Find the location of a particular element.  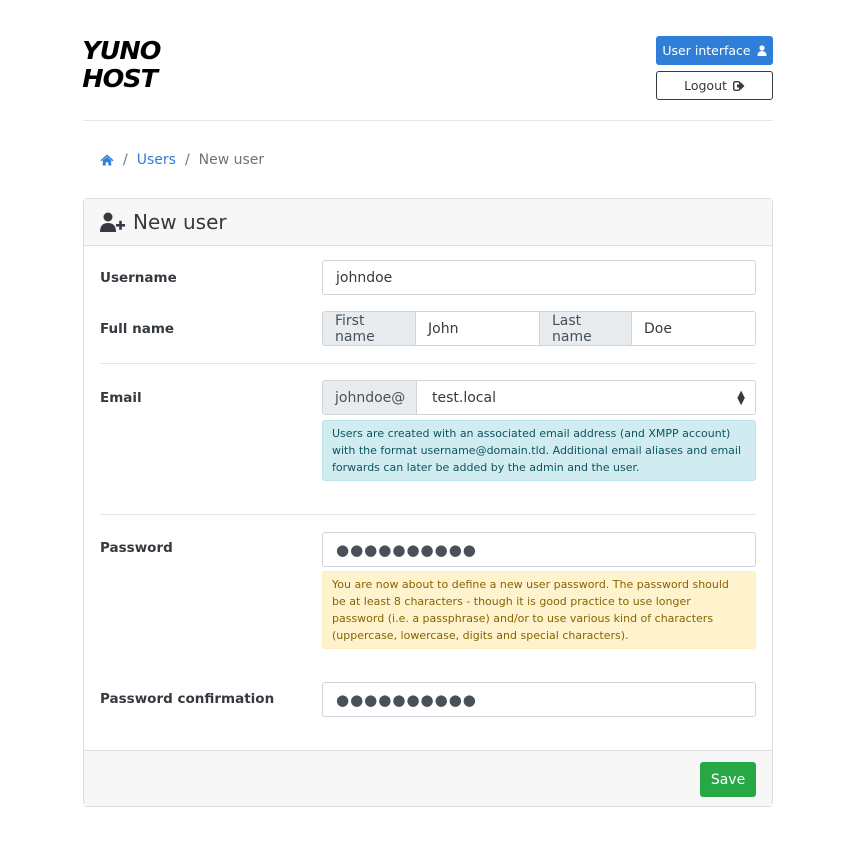

user-icon is located at coordinates (762, 50).